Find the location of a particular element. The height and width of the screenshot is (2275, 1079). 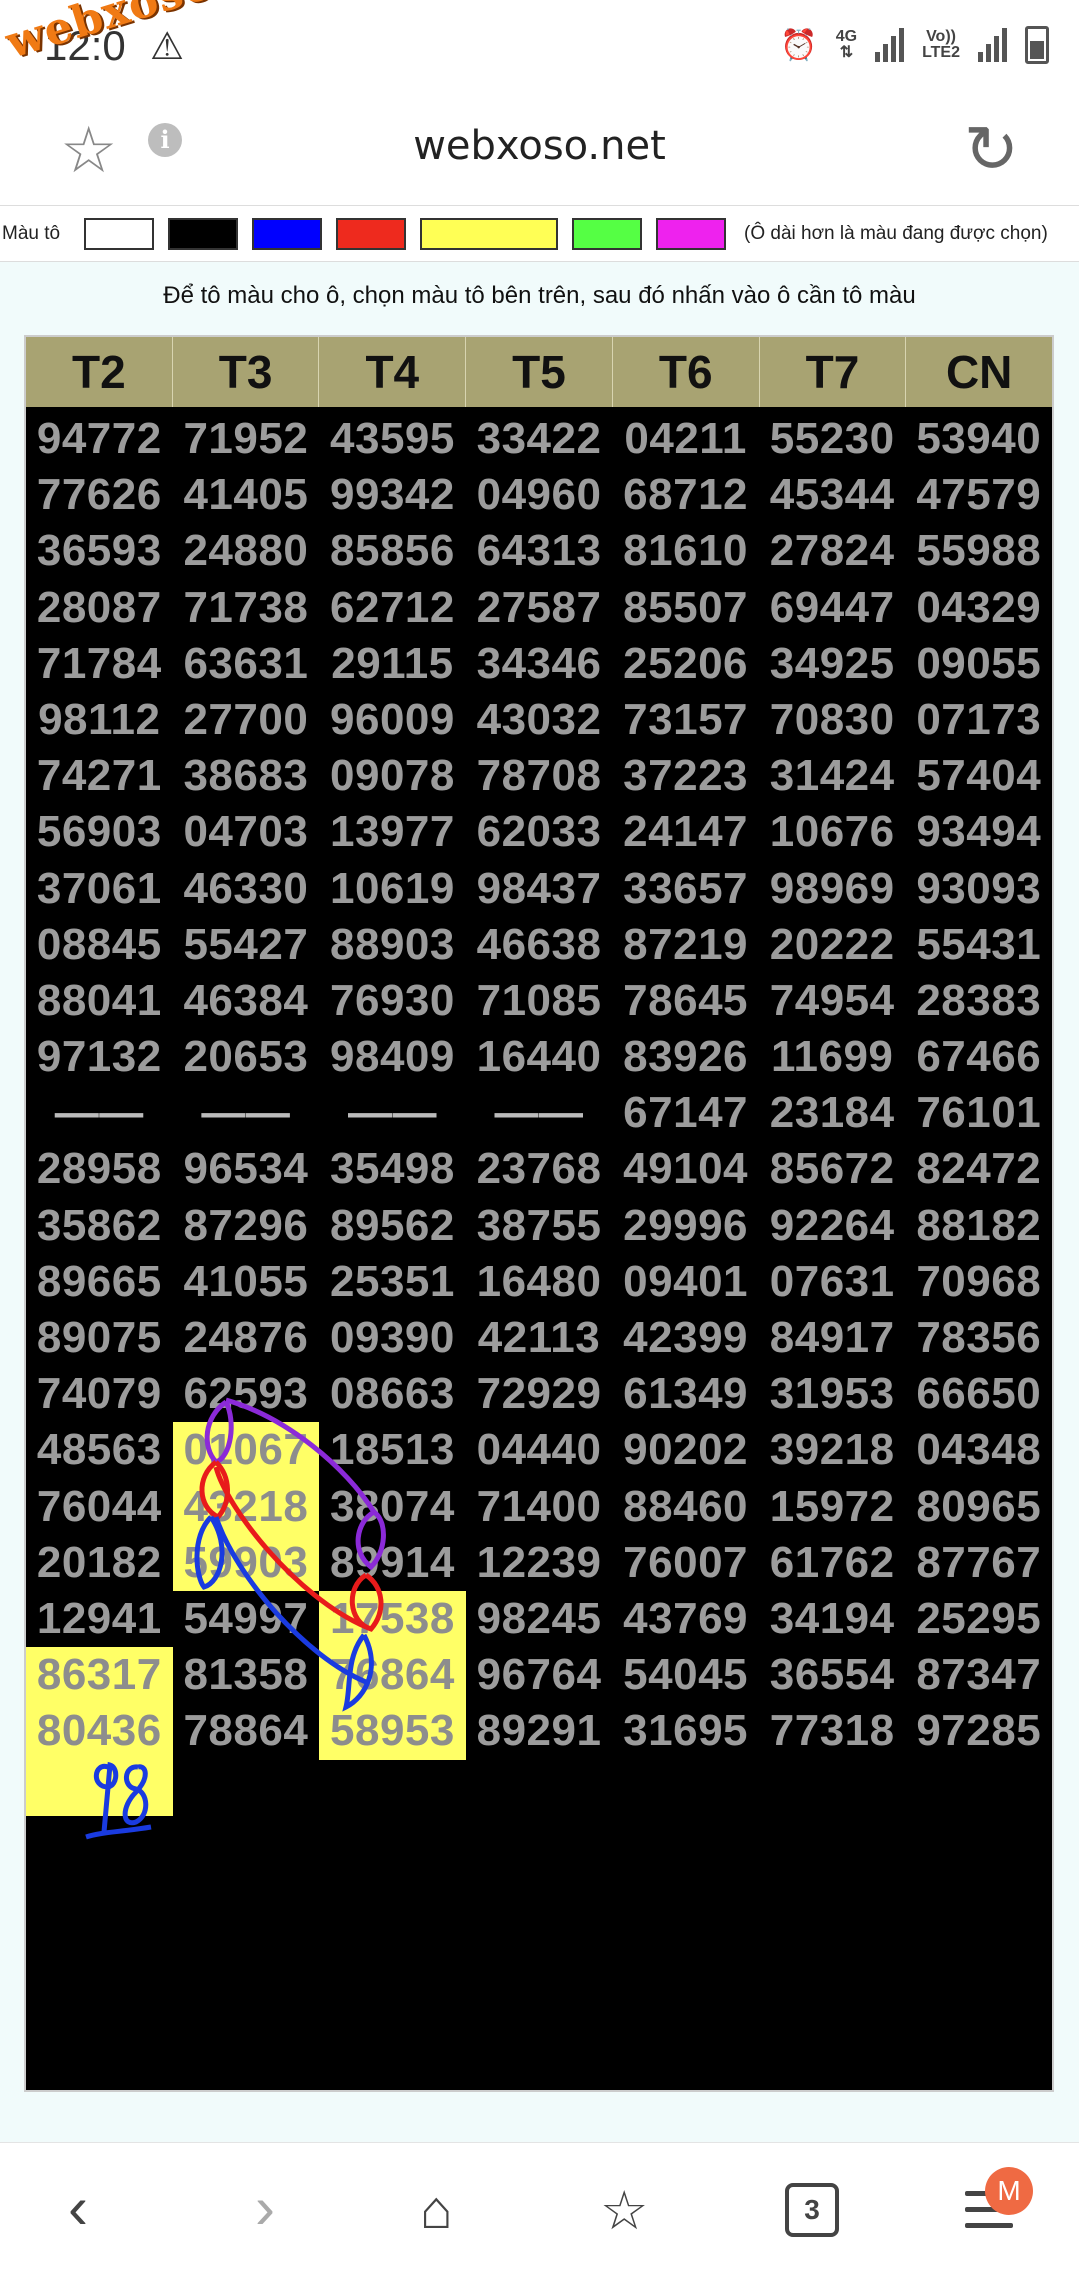

profile-badge: M is located at coordinates (1009, 2191).